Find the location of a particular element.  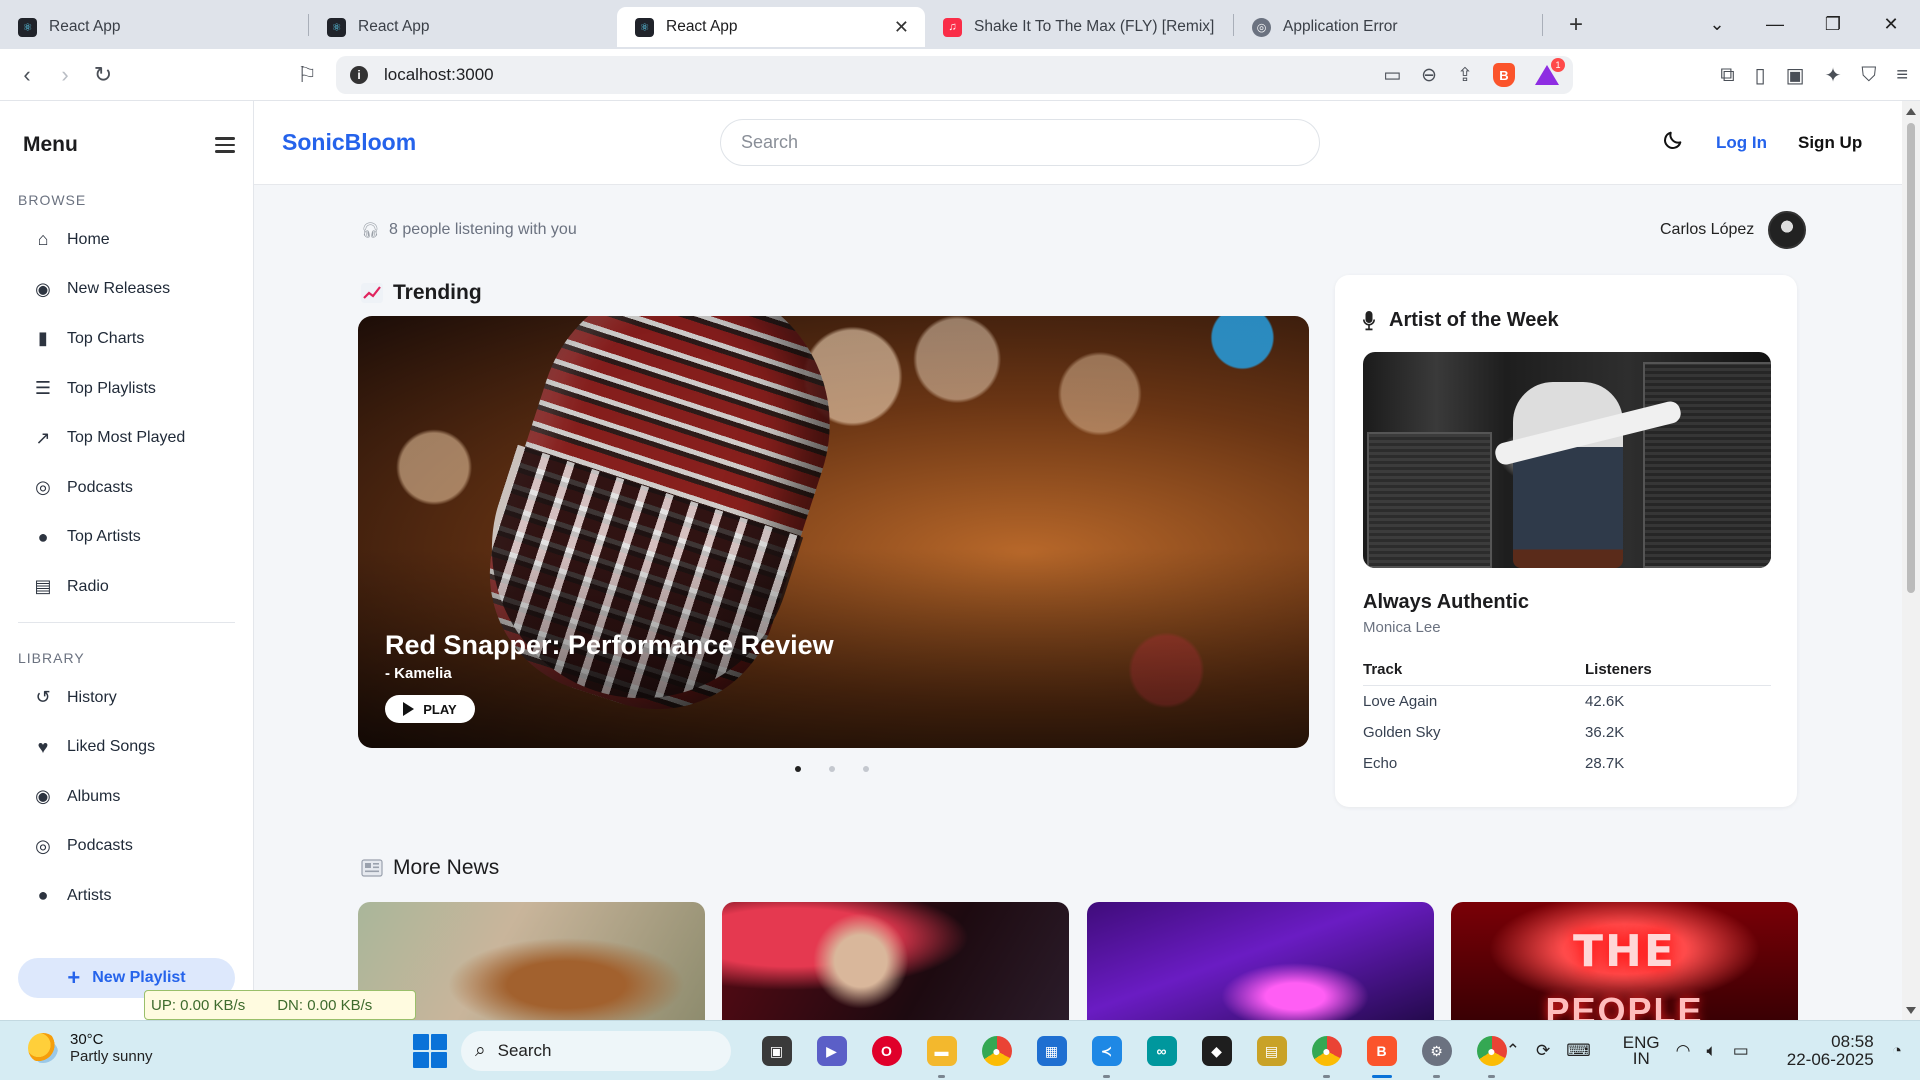

tray-overflow-chevron-icon: ⌃ is located at coordinates (1513, 1051).